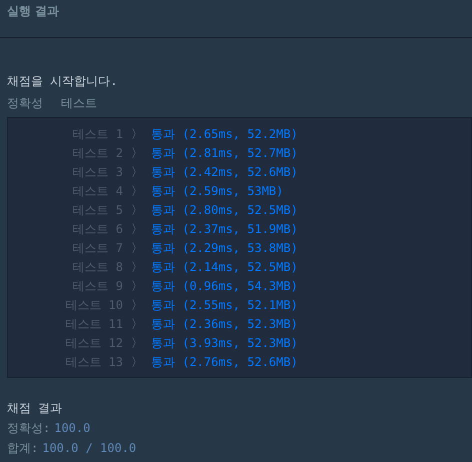 This screenshot has height=462, width=472. Describe the element at coordinates (224, 172) in the screenshot. I see `test-result: 통과 (2.42ms, 52.6MB)` at that location.